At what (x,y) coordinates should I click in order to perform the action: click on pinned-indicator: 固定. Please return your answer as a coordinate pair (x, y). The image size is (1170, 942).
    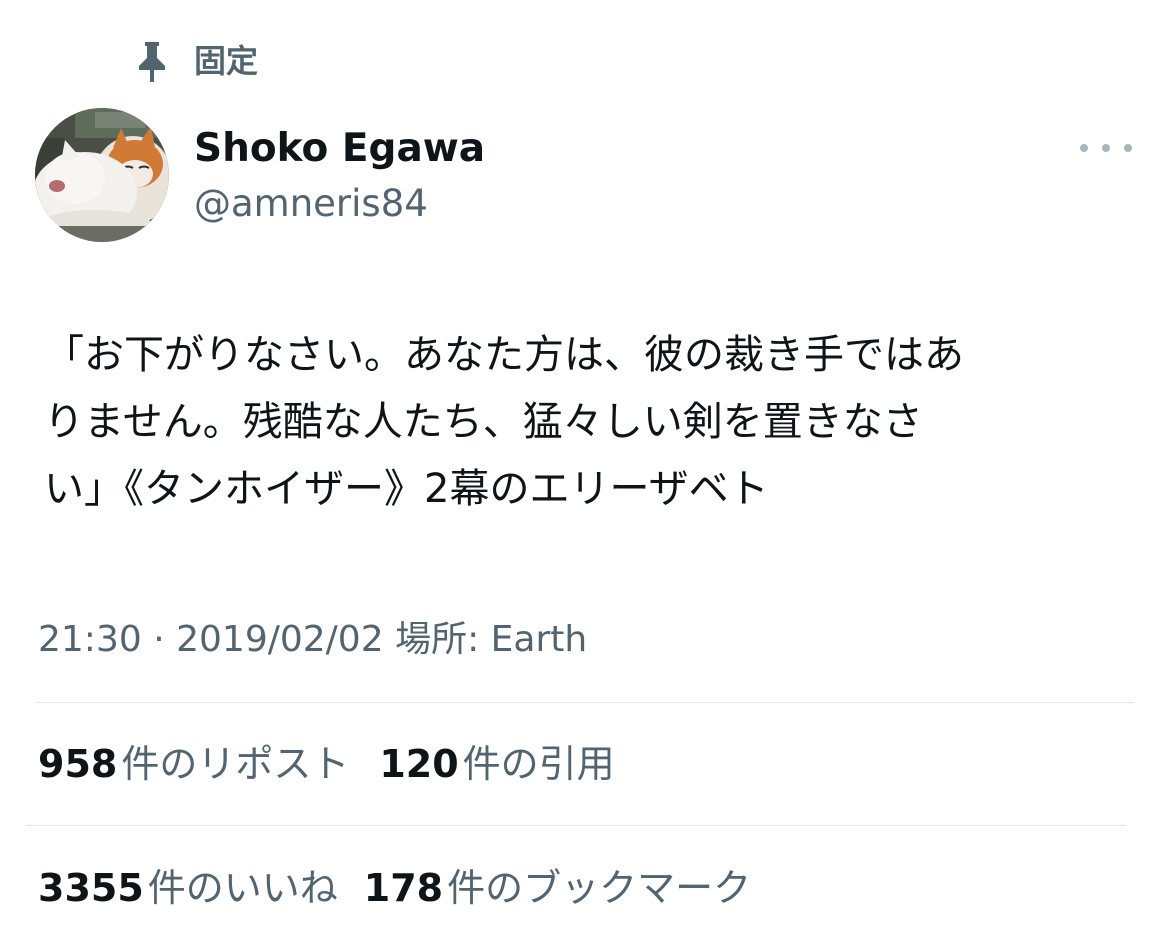
    Looking at the image, I should click on (197, 61).